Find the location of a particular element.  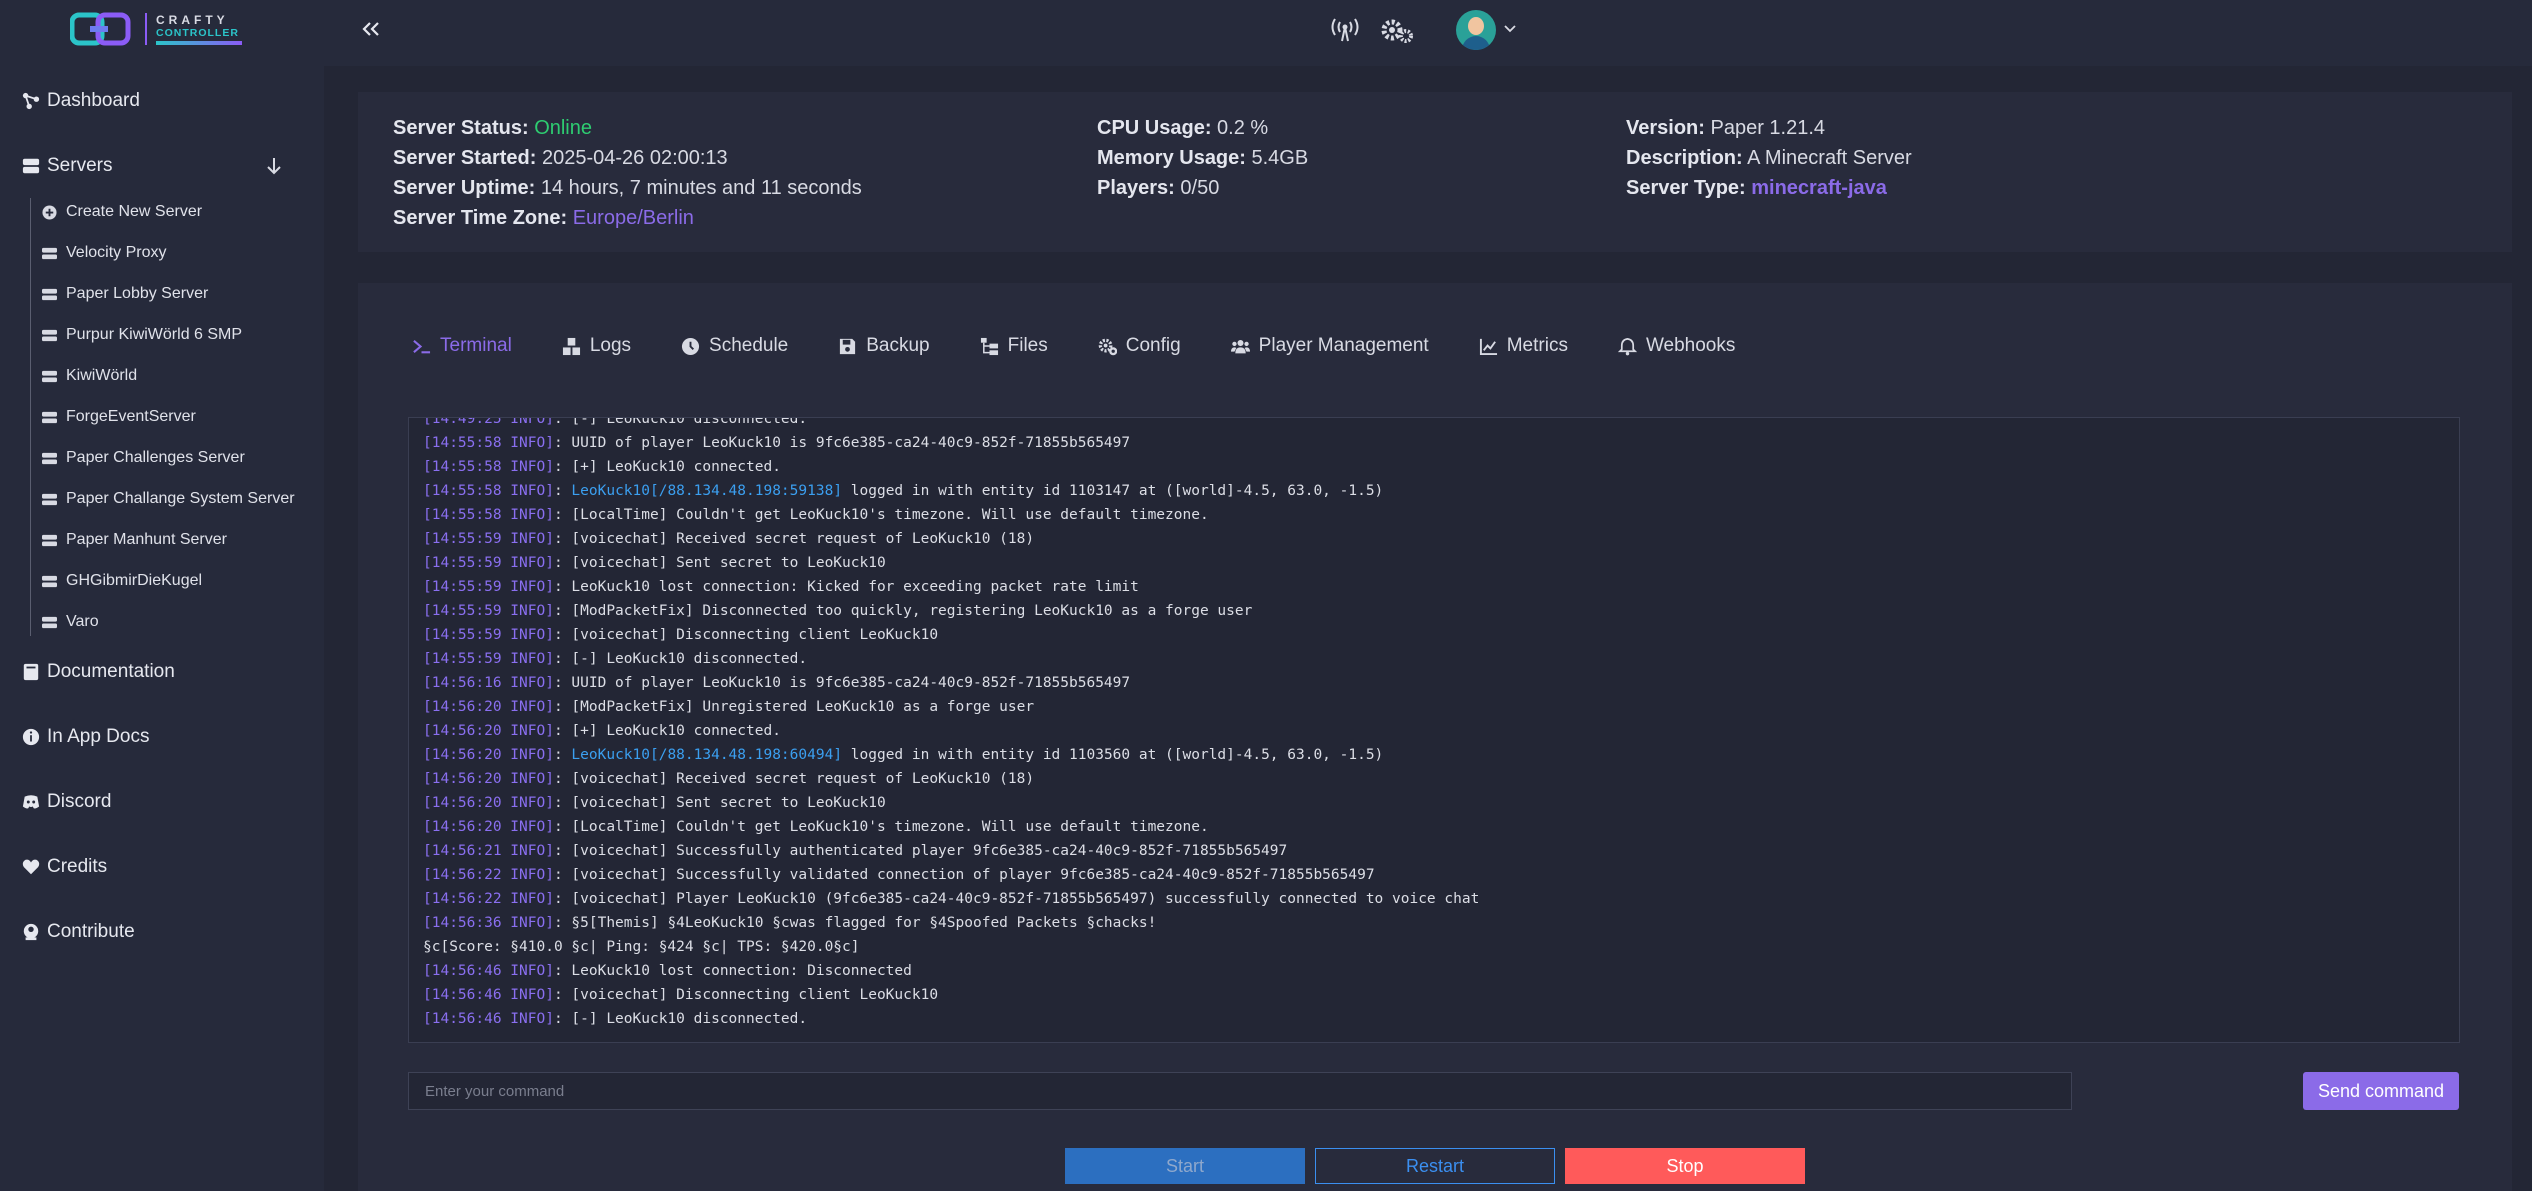

version-value: Paper 1.21.4 is located at coordinates (1768, 128).